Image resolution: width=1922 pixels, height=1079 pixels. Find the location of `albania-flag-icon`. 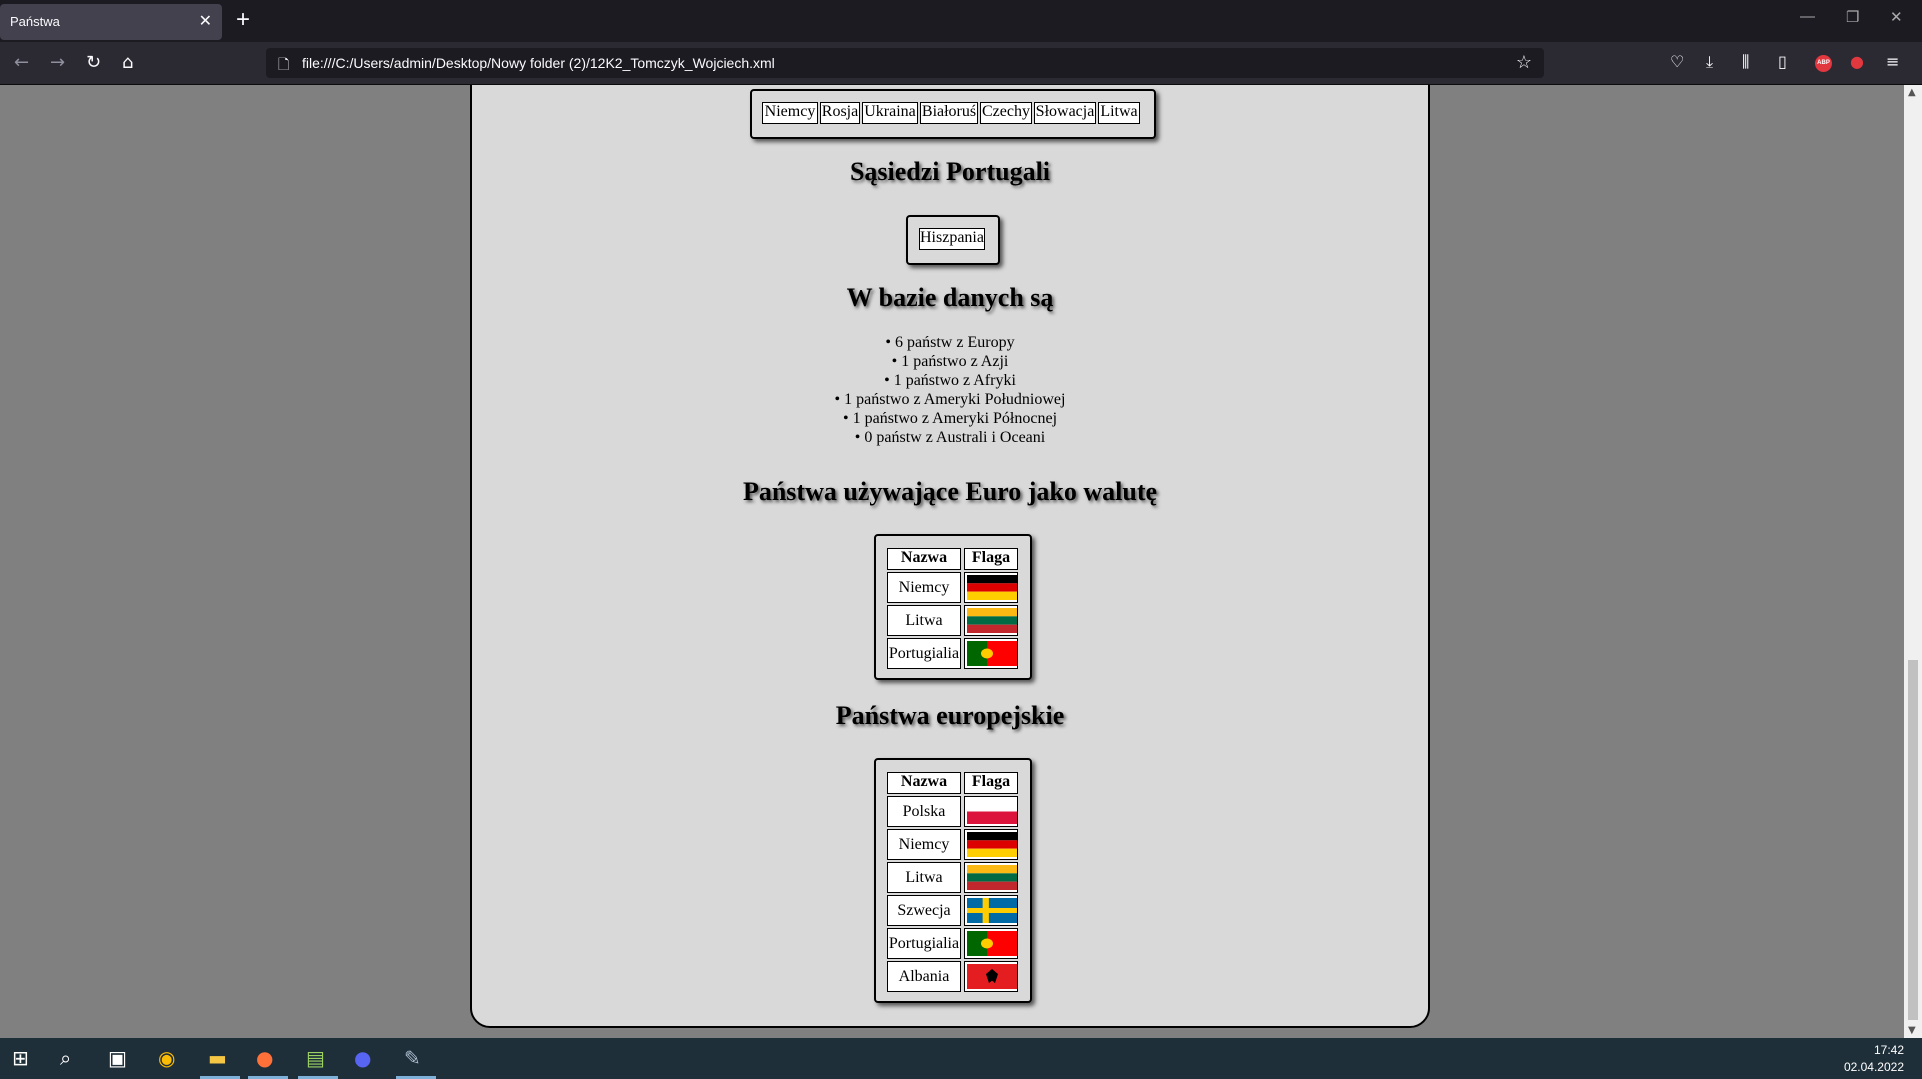

albania-flag-icon is located at coordinates (992, 976).